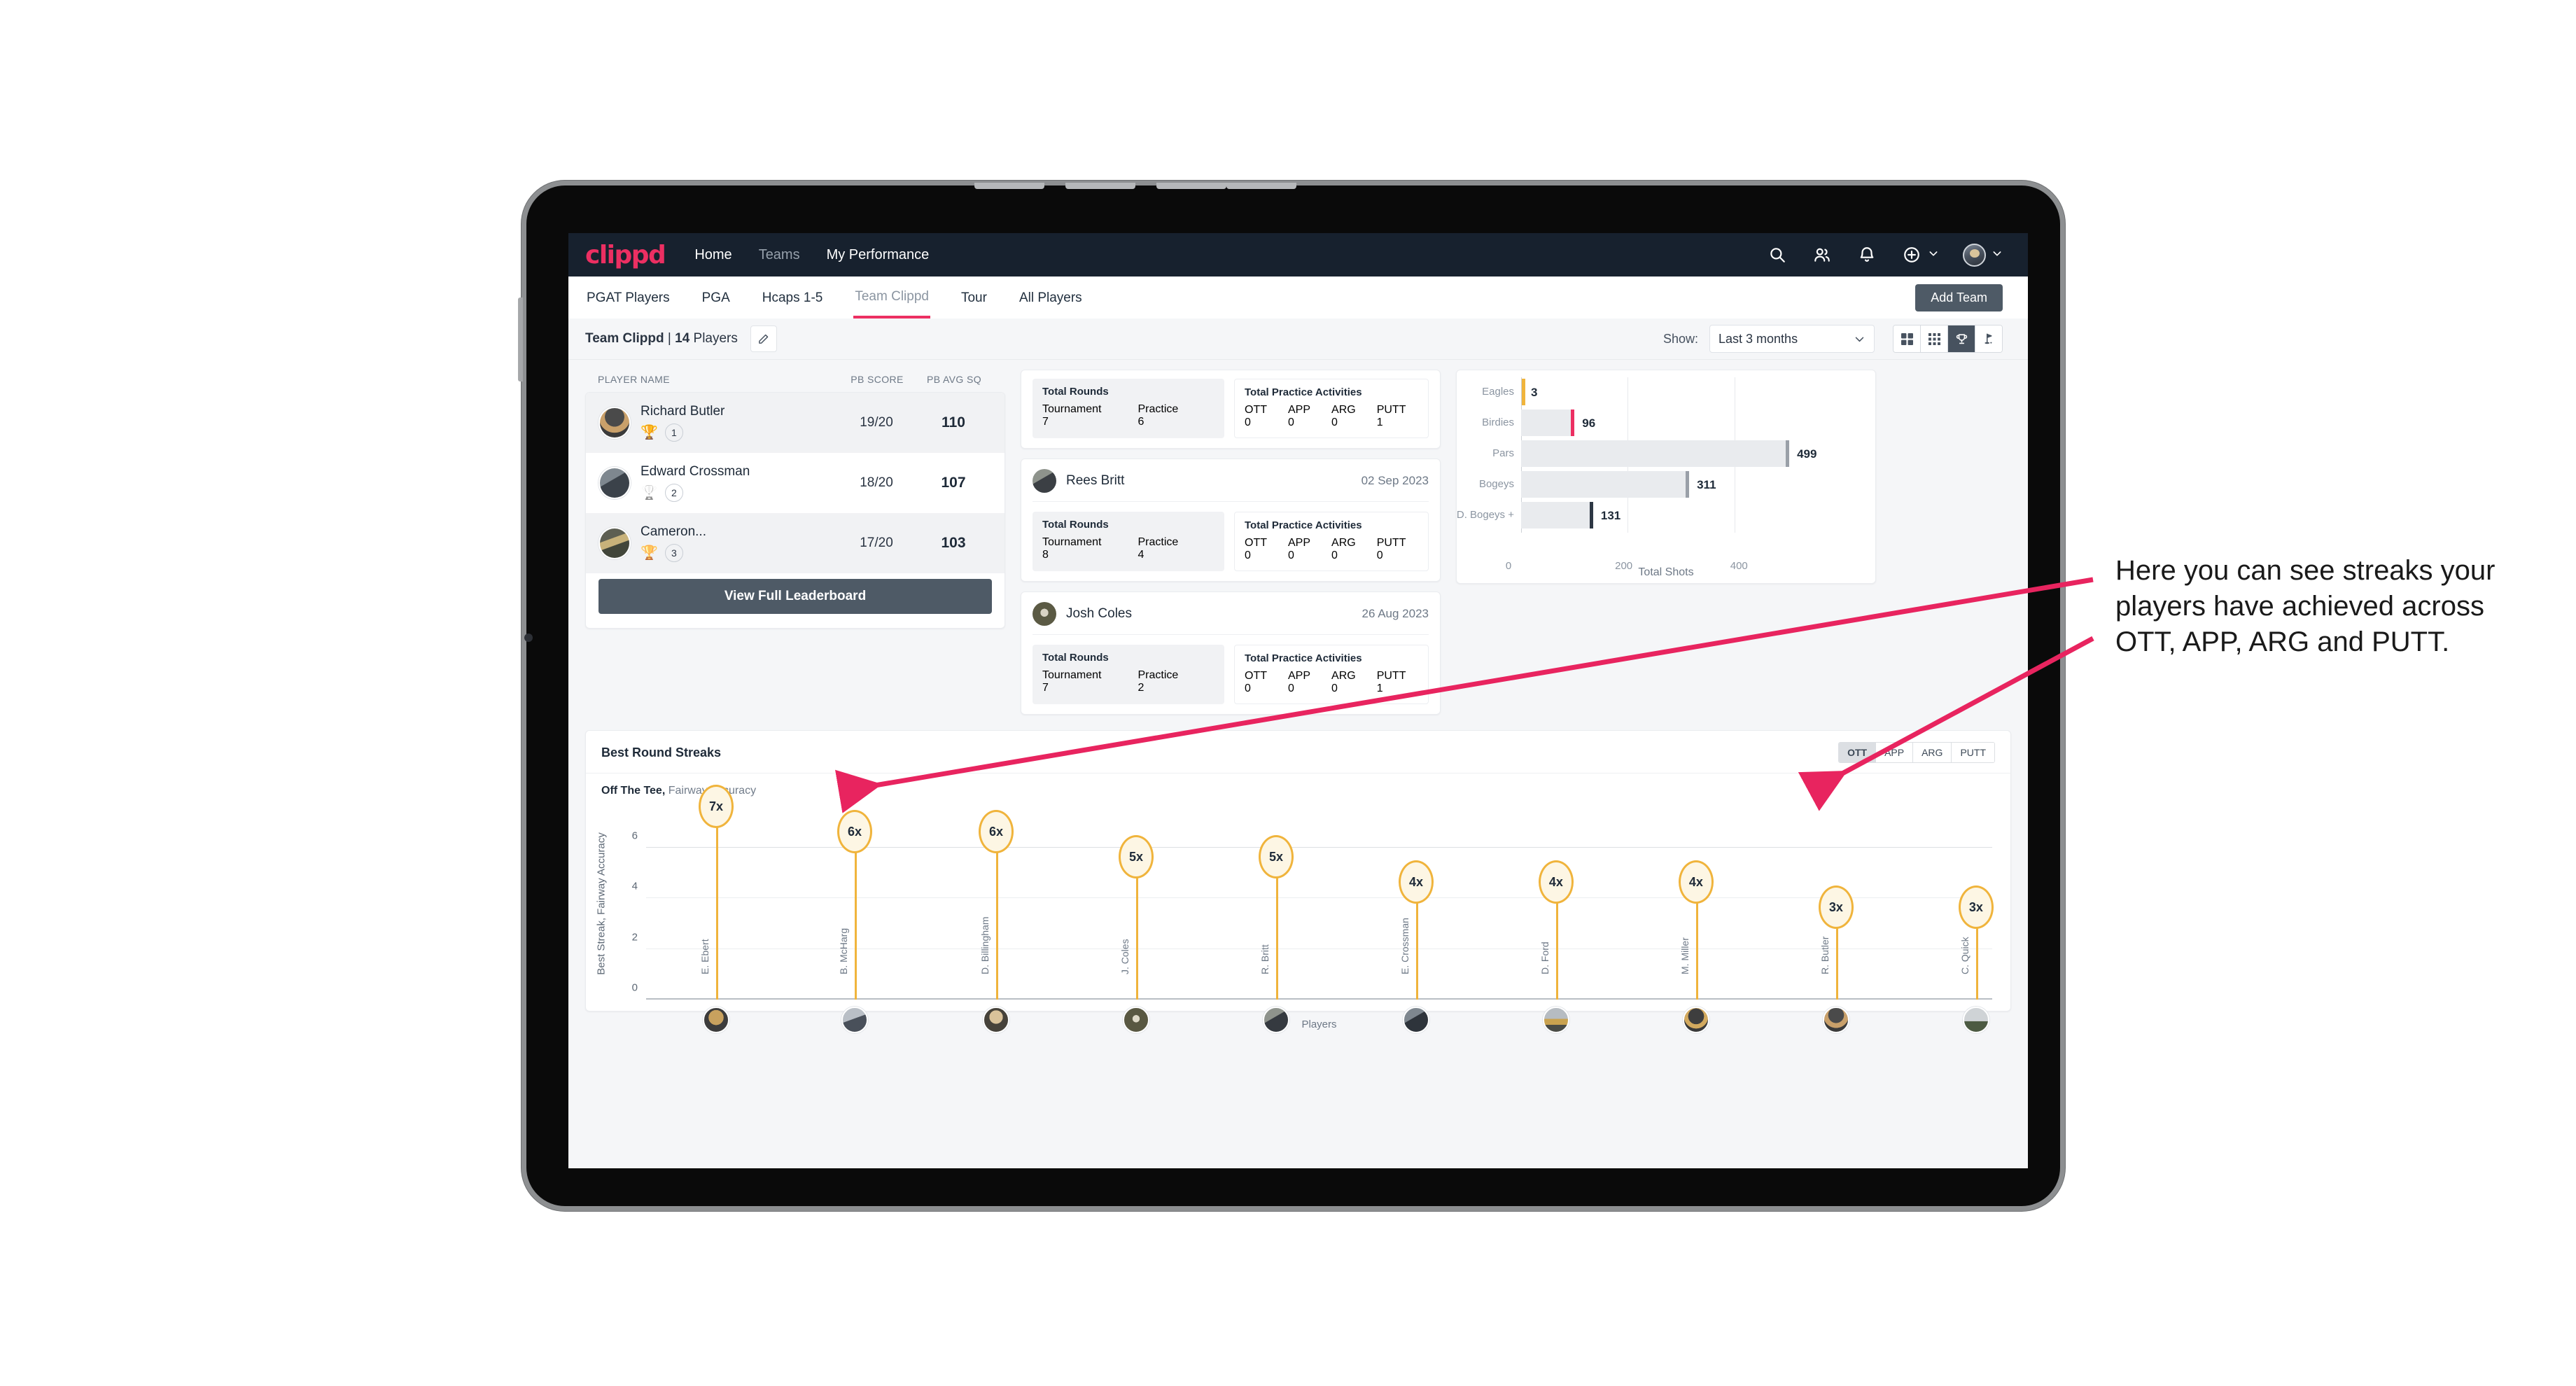 The height and width of the screenshot is (1386, 2576). I want to click on bar-value-double-bogeys: 131, so click(1610, 515).